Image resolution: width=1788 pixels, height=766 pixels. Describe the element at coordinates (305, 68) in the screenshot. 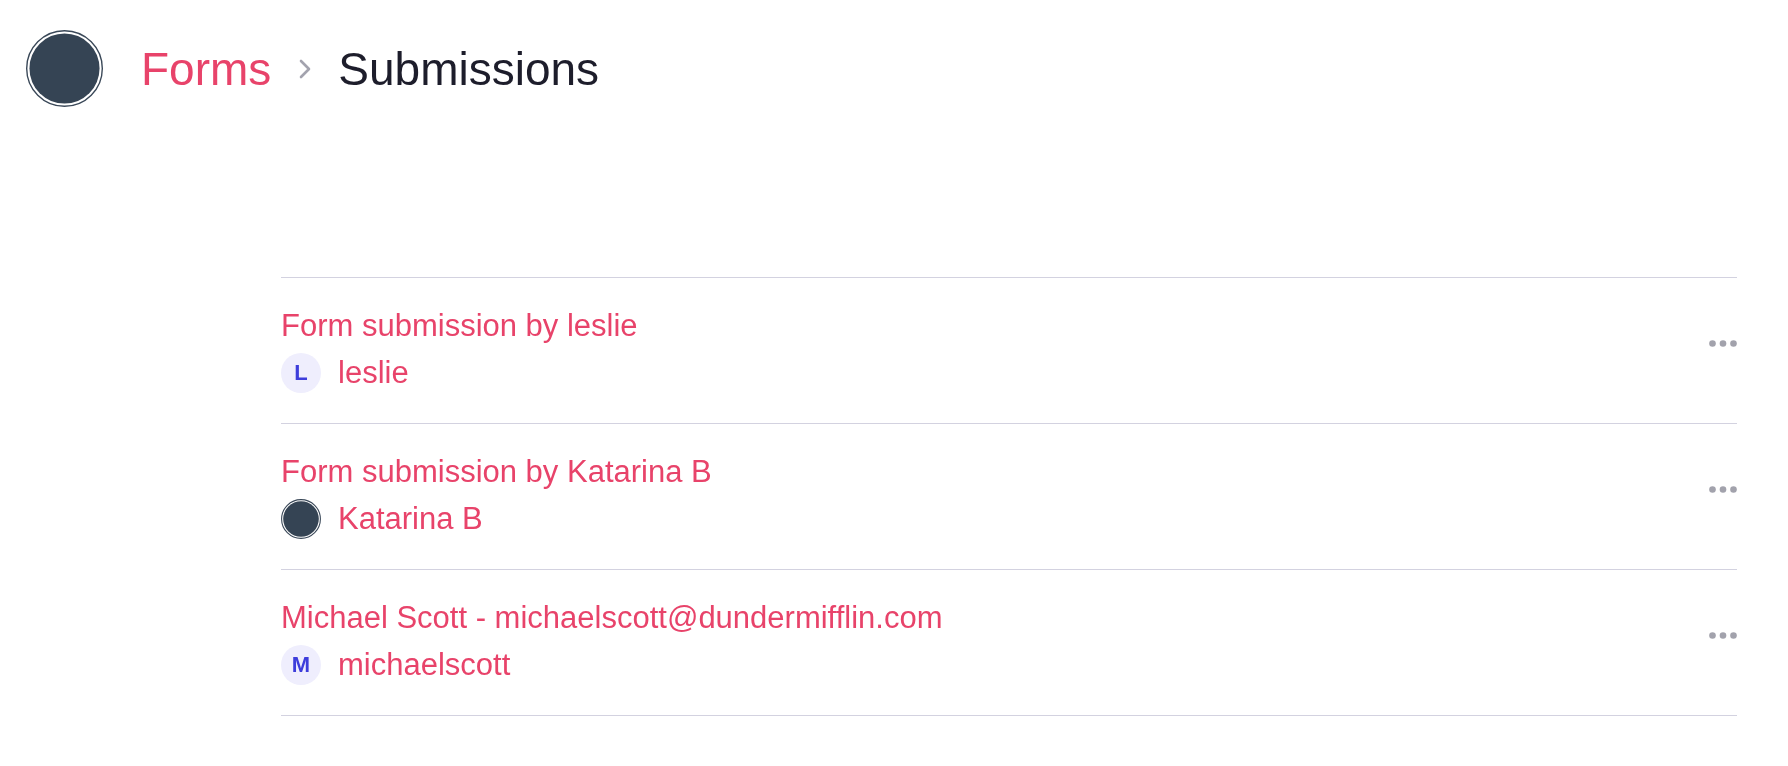

I see `chevron-icon` at that location.